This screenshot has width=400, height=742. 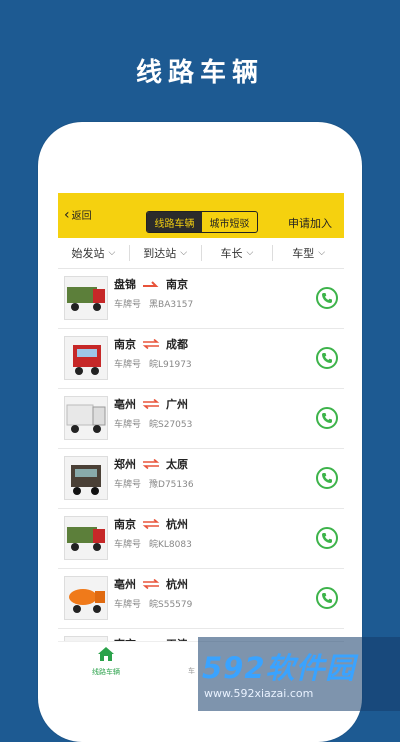 I want to click on segment-city-shuttle: 城市短驳, so click(x=229, y=222).